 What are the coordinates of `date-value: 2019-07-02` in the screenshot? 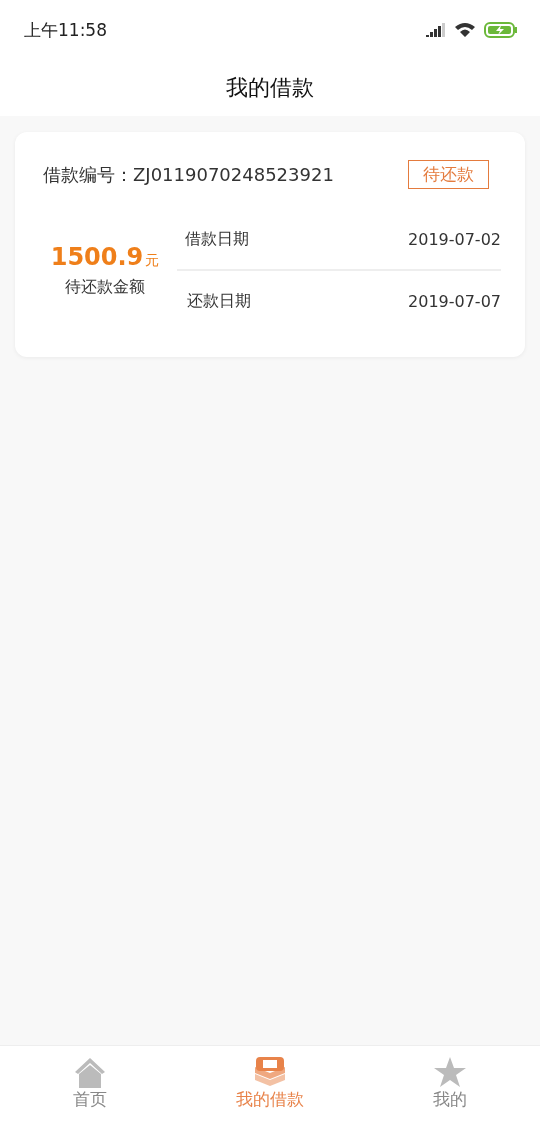 It's located at (454, 239).